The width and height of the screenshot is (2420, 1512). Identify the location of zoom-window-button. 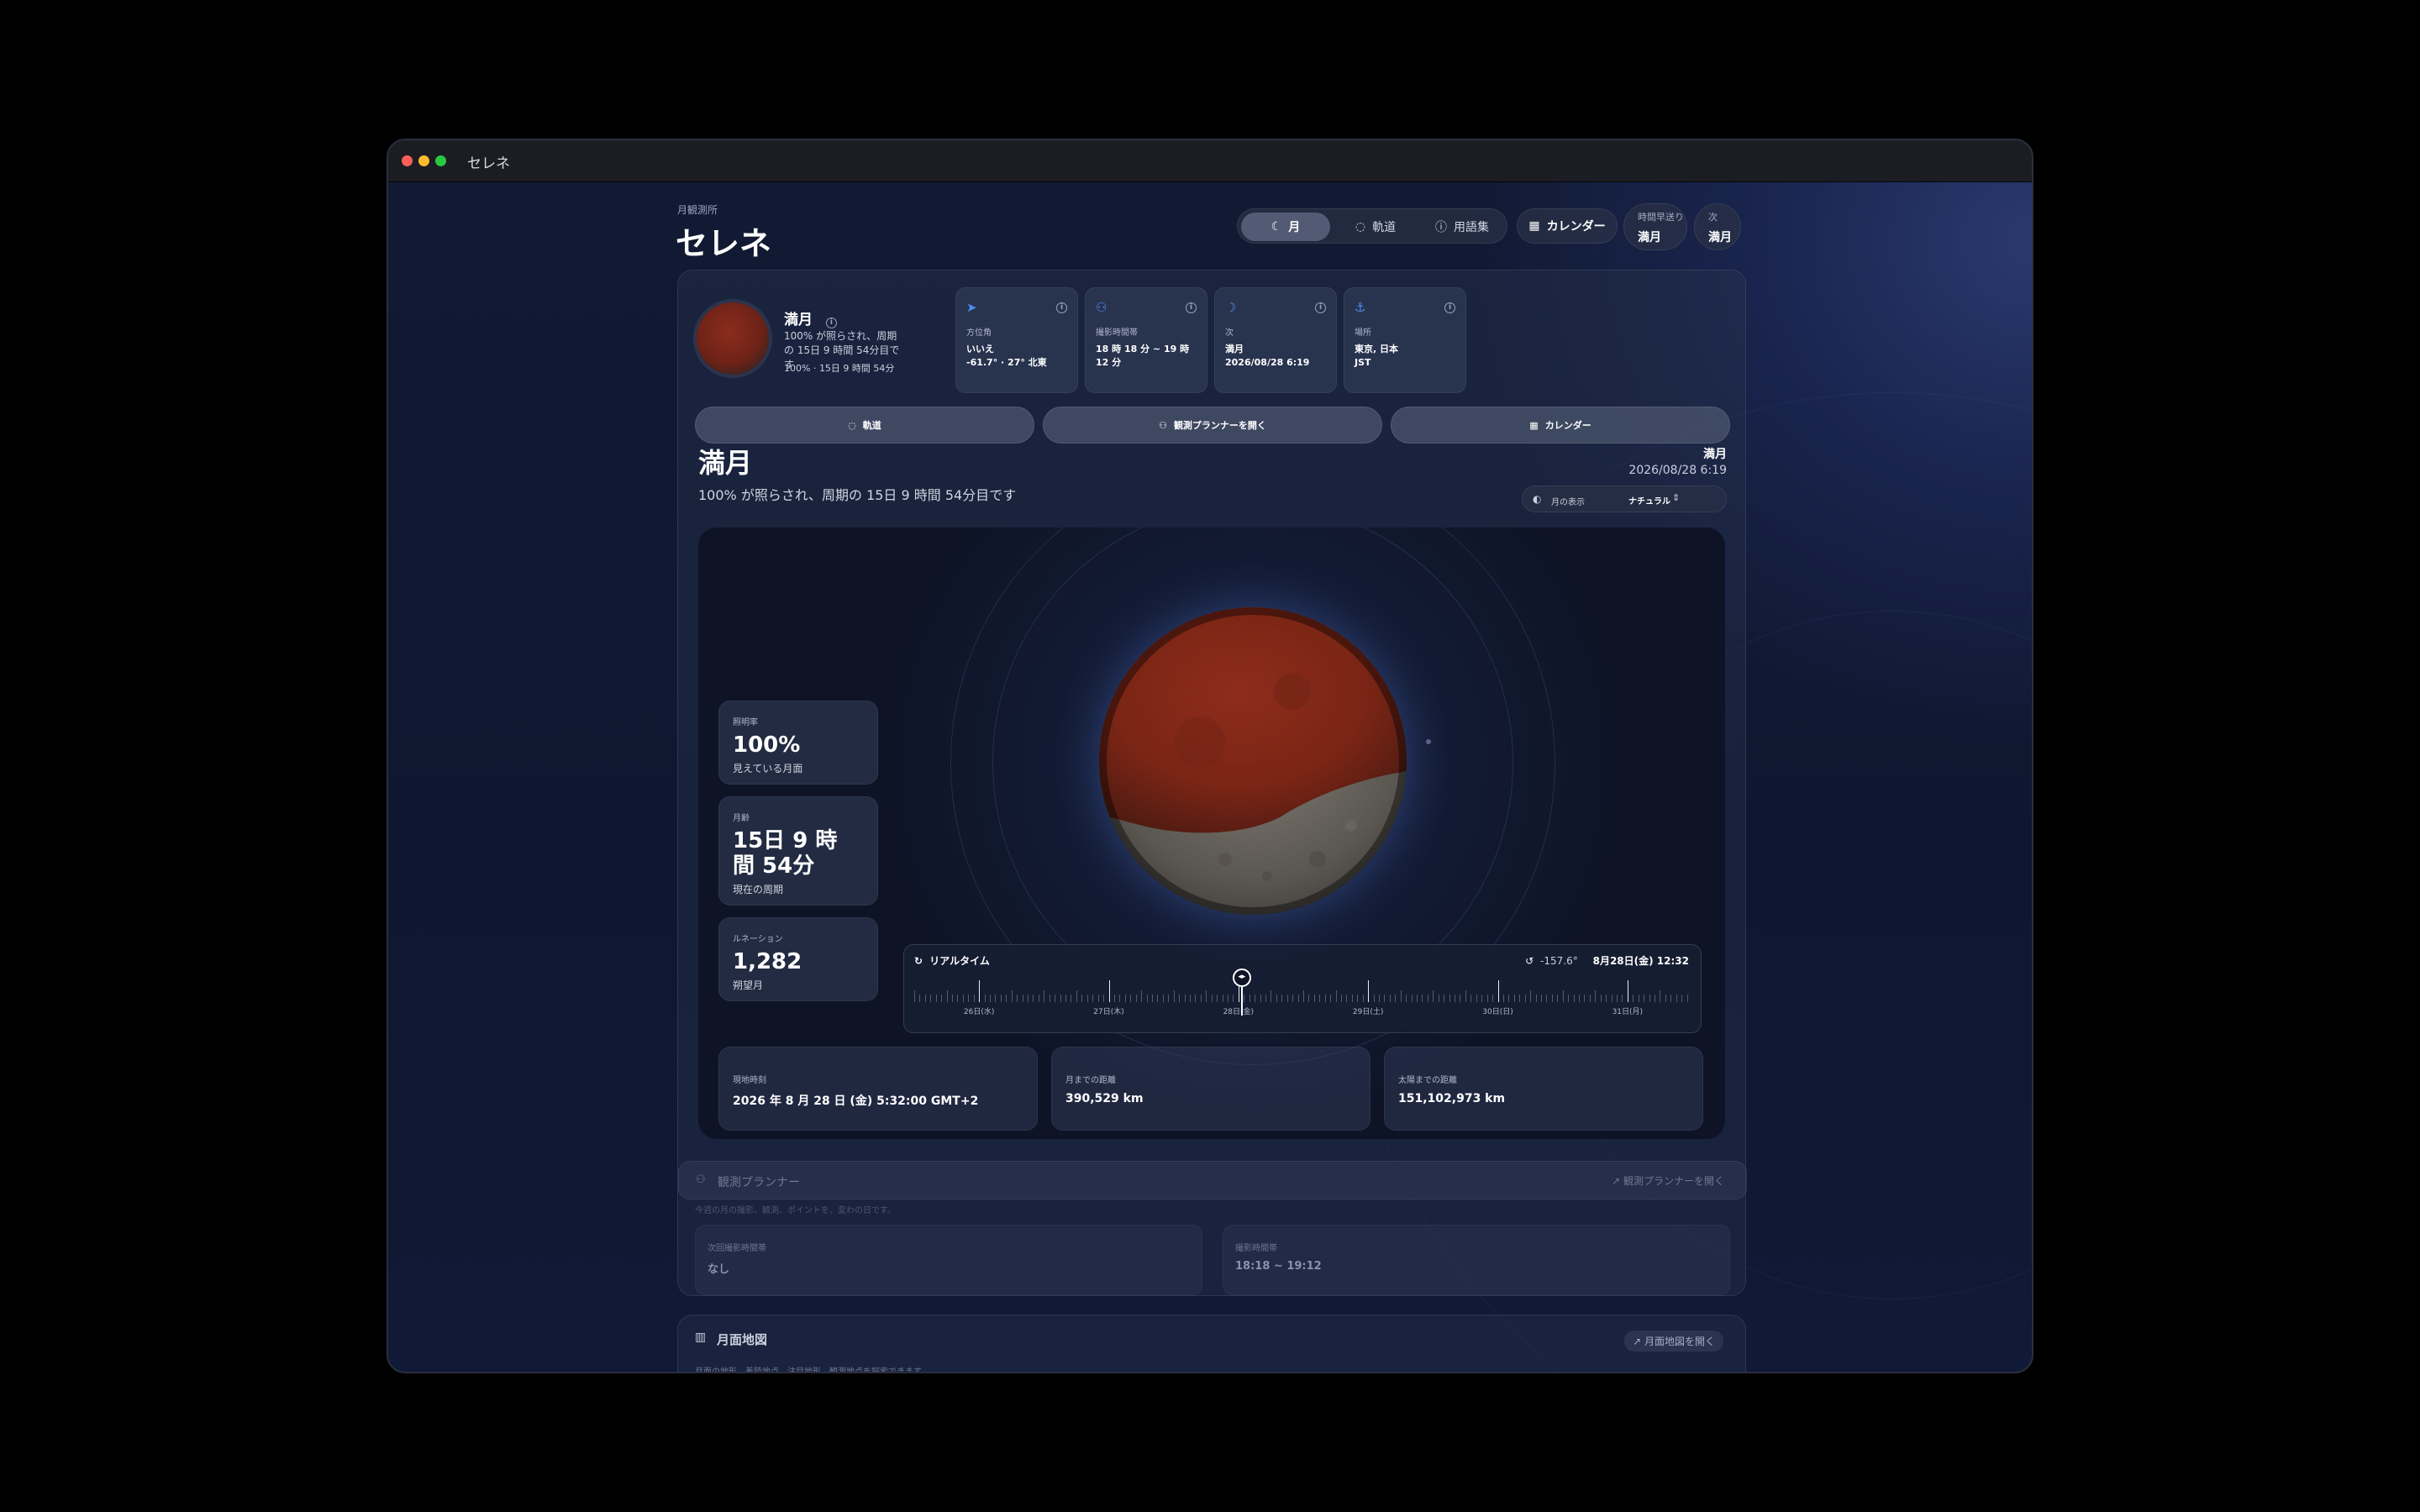
(440, 160).